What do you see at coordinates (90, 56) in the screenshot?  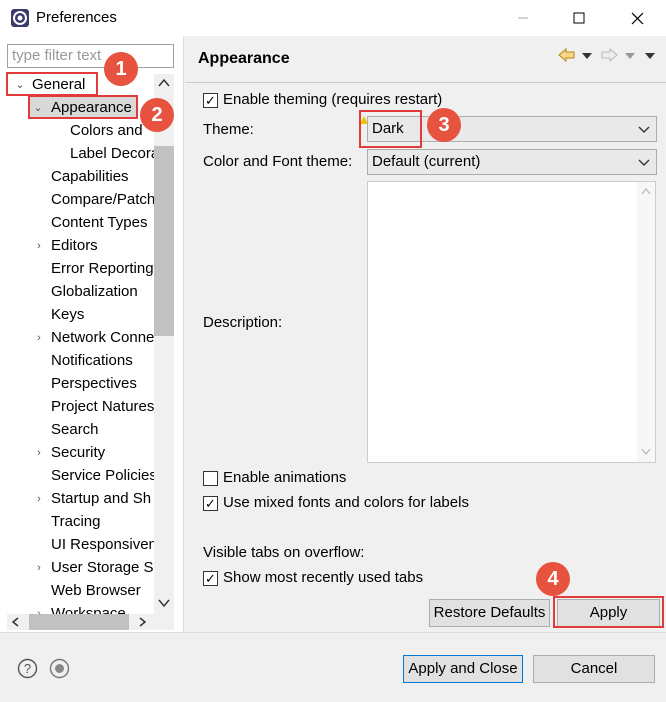 I see `filter-input: type filter text` at bounding box center [90, 56].